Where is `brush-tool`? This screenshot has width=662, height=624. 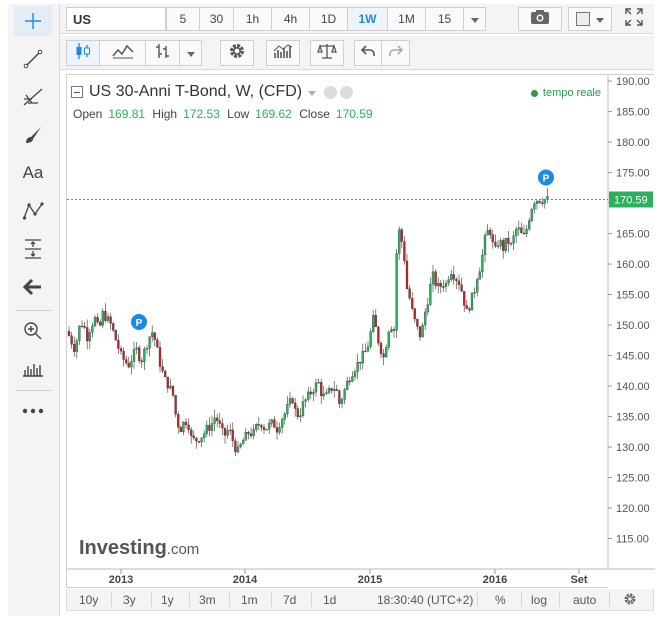
brush-tool is located at coordinates (33, 135).